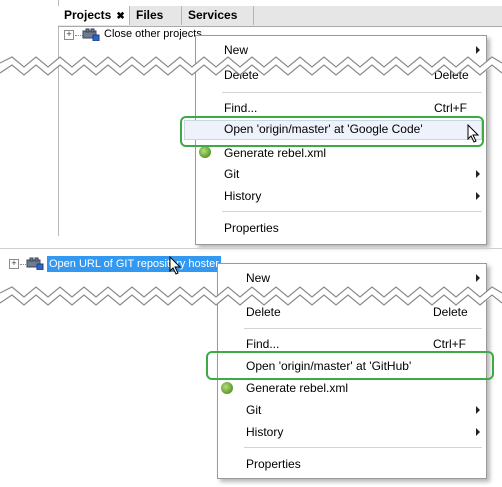 This screenshot has width=502, height=487. I want to click on tab-files-label: Files, so click(150, 15).